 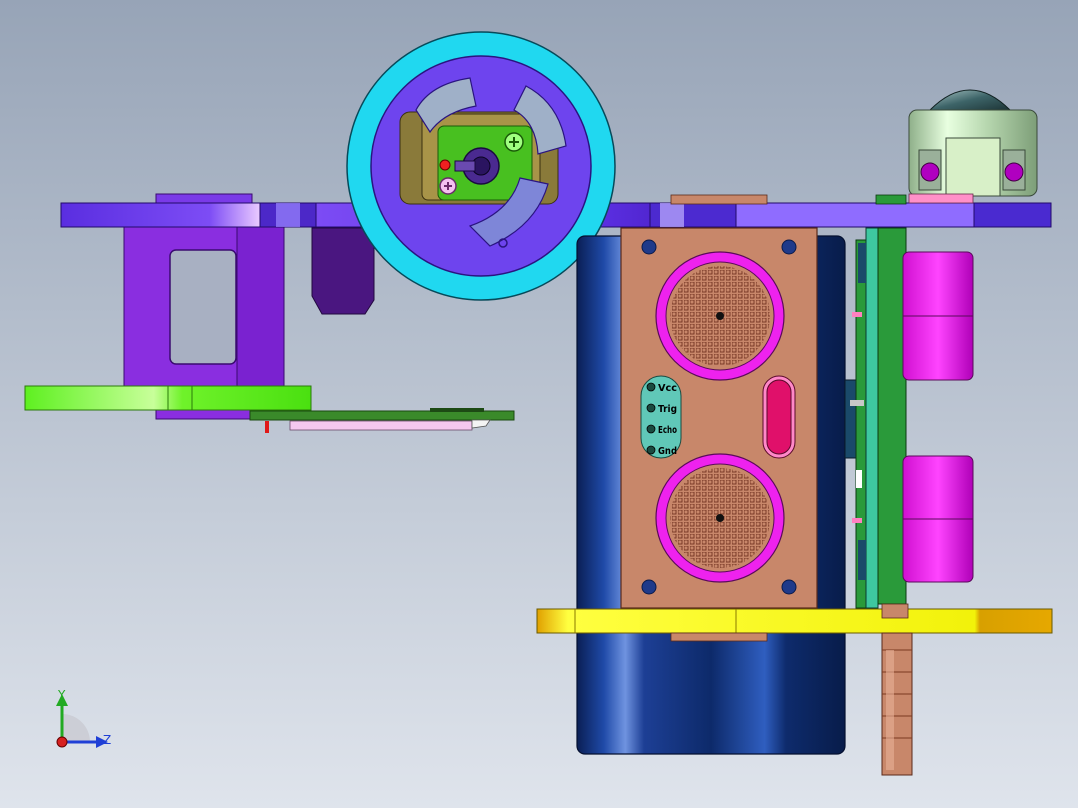 What do you see at coordinates (720, 316) in the screenshot?
I see `transducer-top` at bounding box center [720, 316].